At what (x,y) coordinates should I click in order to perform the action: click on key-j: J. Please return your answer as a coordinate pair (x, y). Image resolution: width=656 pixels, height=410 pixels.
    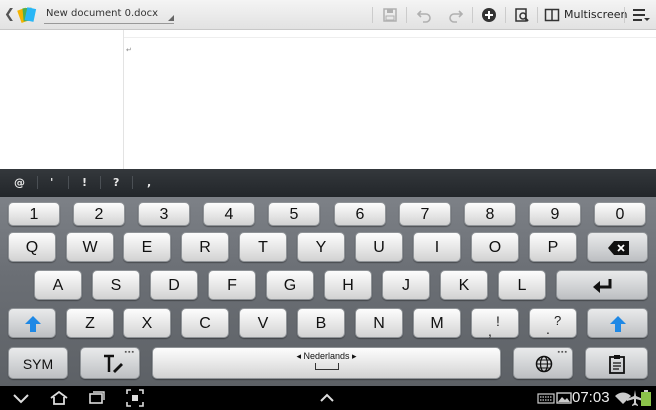
    Looking at the image, I should click on (406, 285).